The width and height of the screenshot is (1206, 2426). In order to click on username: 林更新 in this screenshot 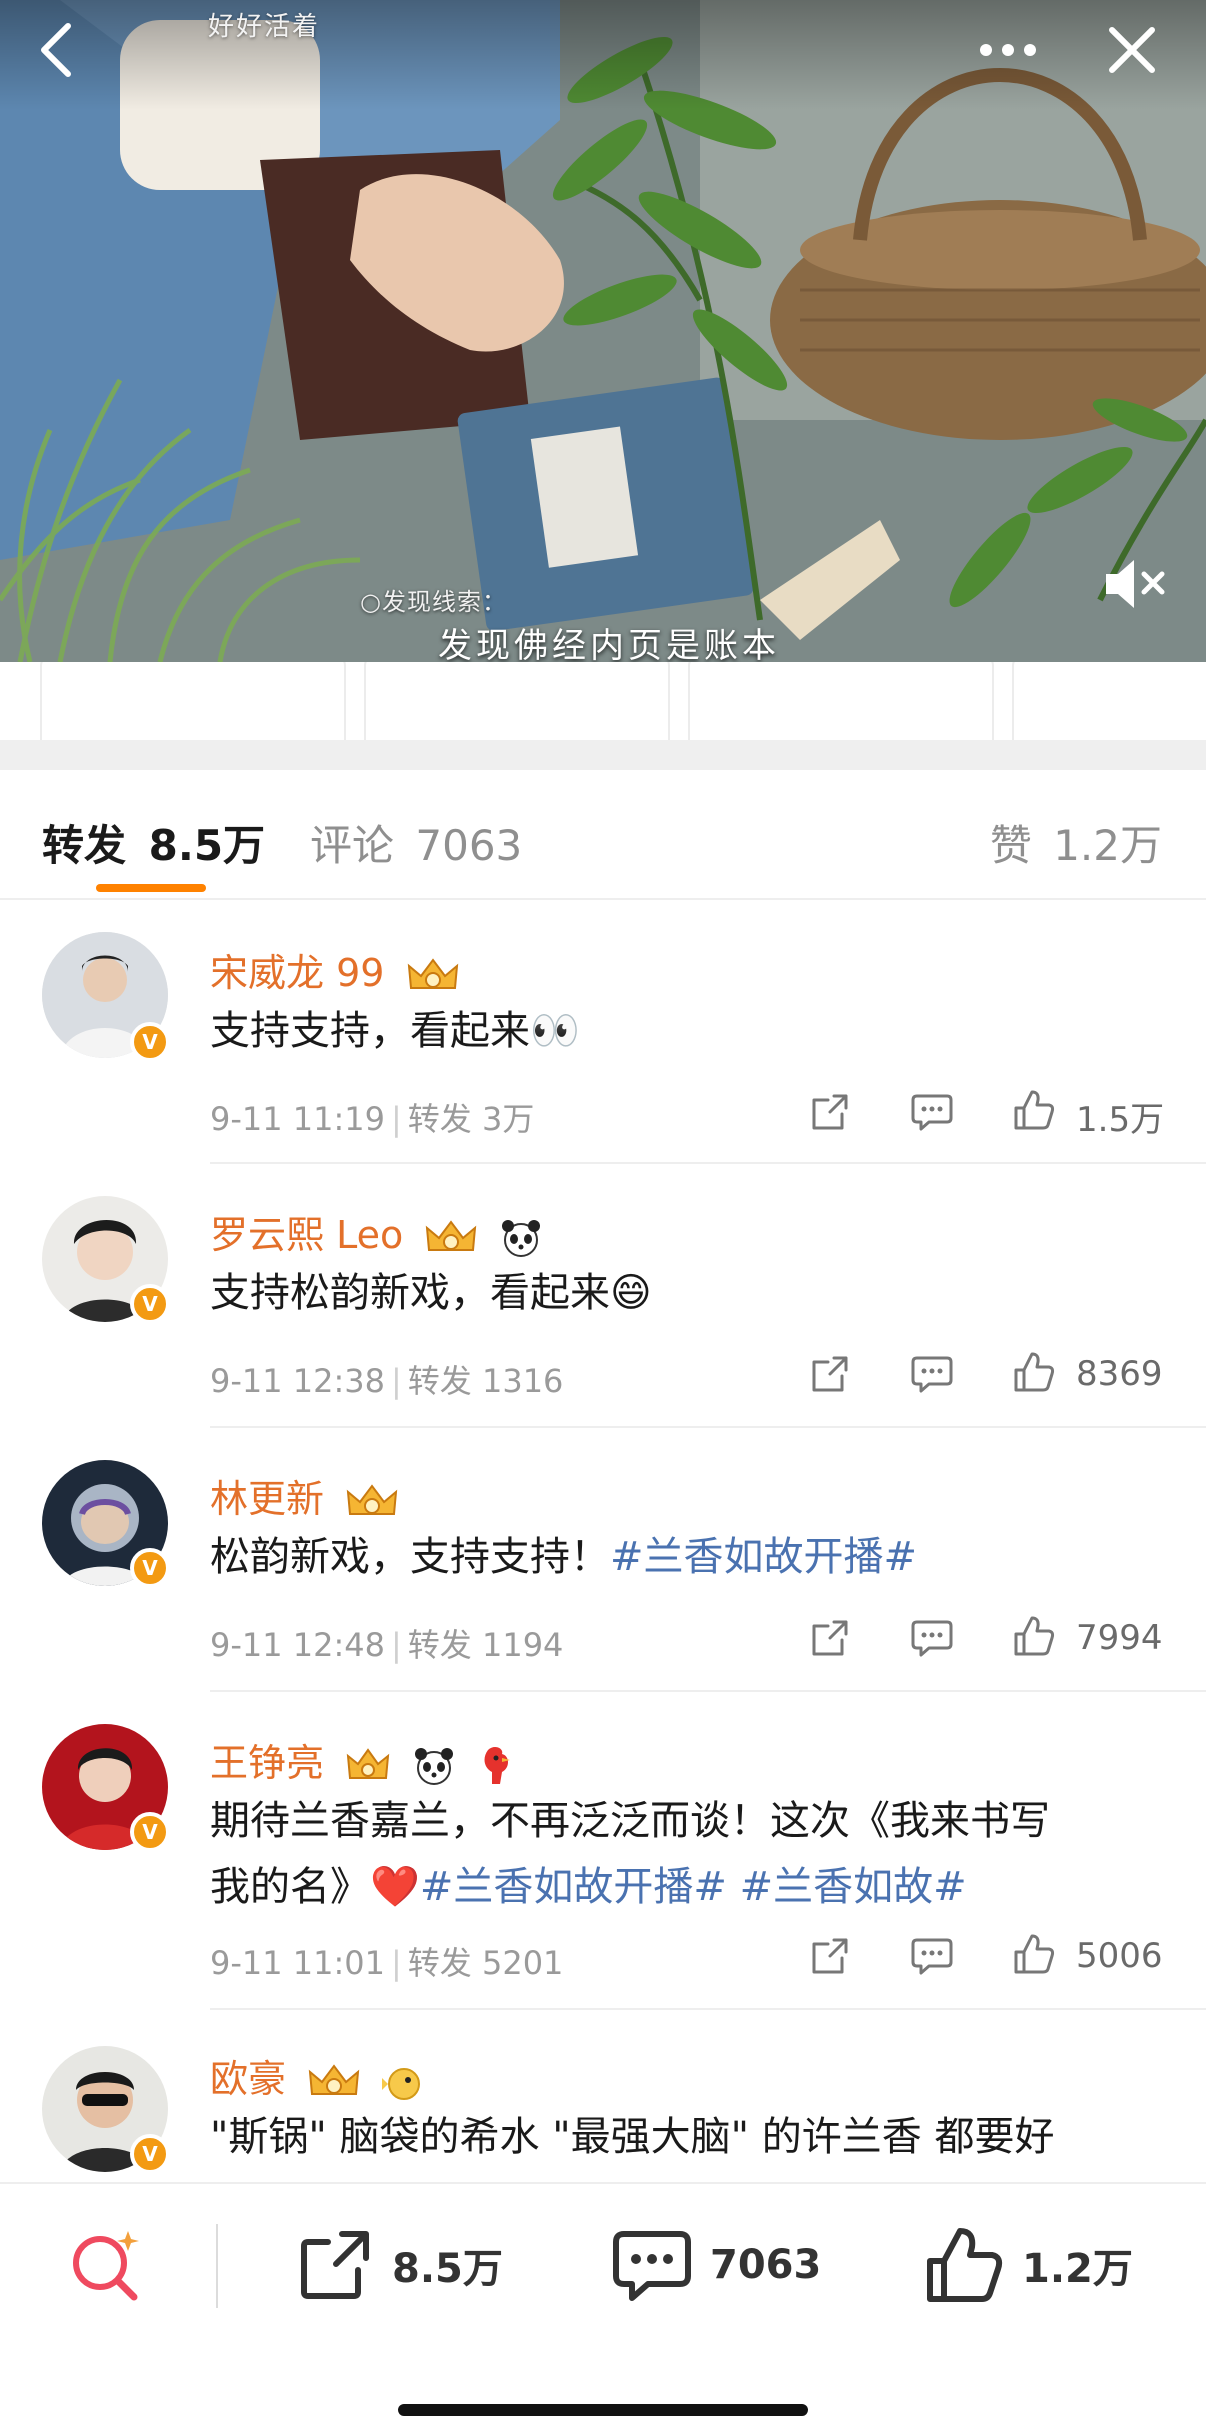, I will do `click(305, 1495)`.